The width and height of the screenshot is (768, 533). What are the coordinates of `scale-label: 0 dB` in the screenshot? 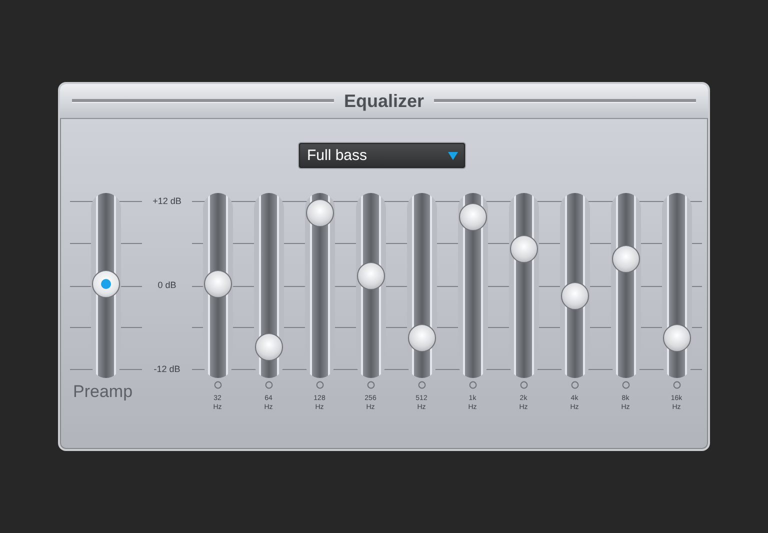 It's located at (167, 285).